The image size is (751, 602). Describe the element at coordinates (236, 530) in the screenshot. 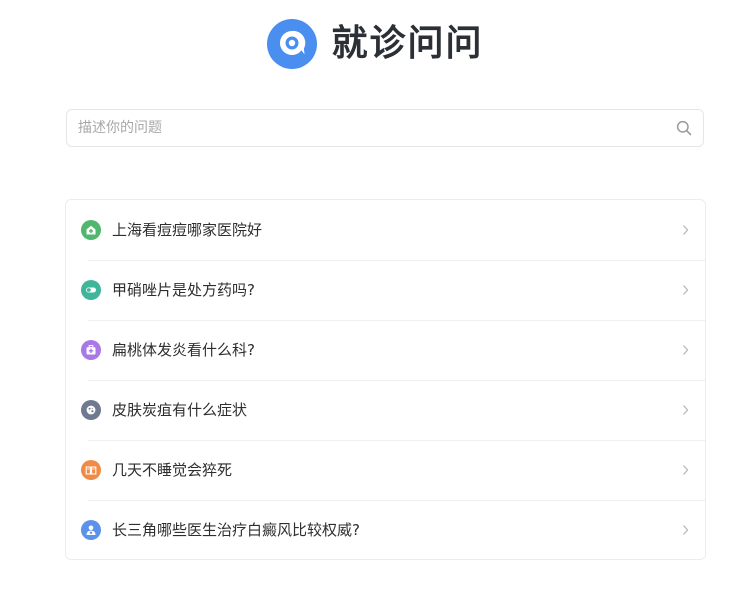

I see `question-text: 长三角哪些医生治疗白癜风比较权威?` at that location.